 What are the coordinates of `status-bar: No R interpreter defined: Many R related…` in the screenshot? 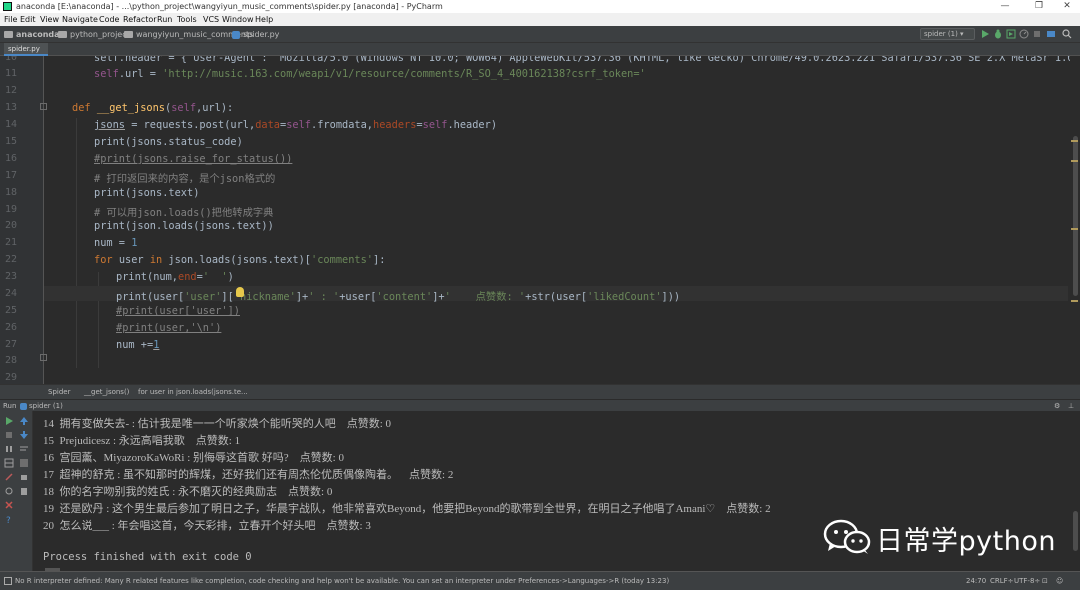 It's located at (540, 580).